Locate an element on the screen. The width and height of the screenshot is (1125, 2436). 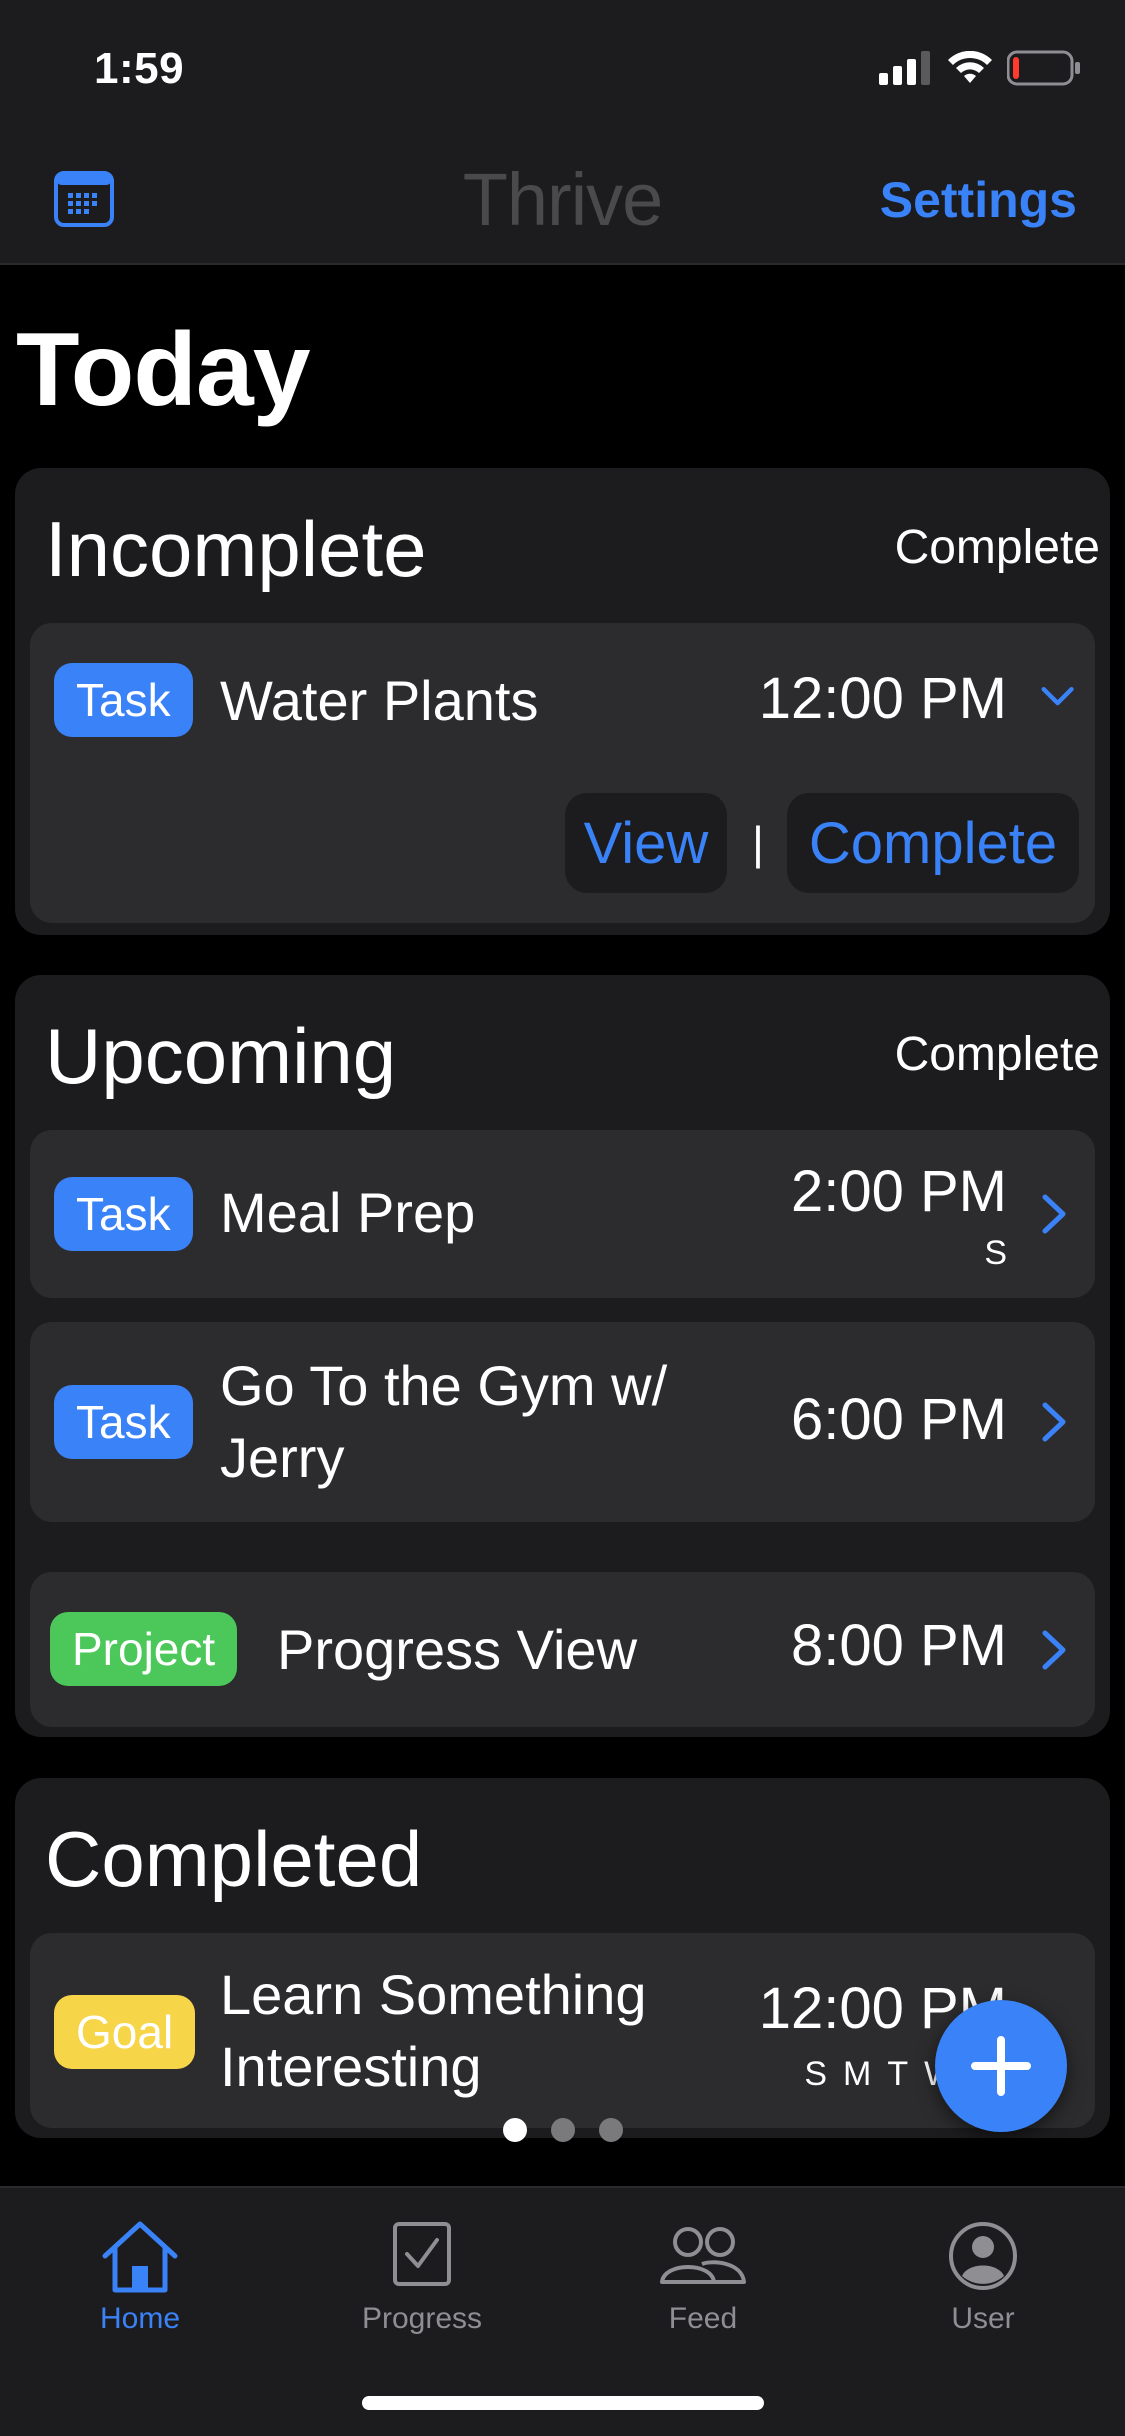
tab-progress: Progress is located at coordinates (422, 2276).